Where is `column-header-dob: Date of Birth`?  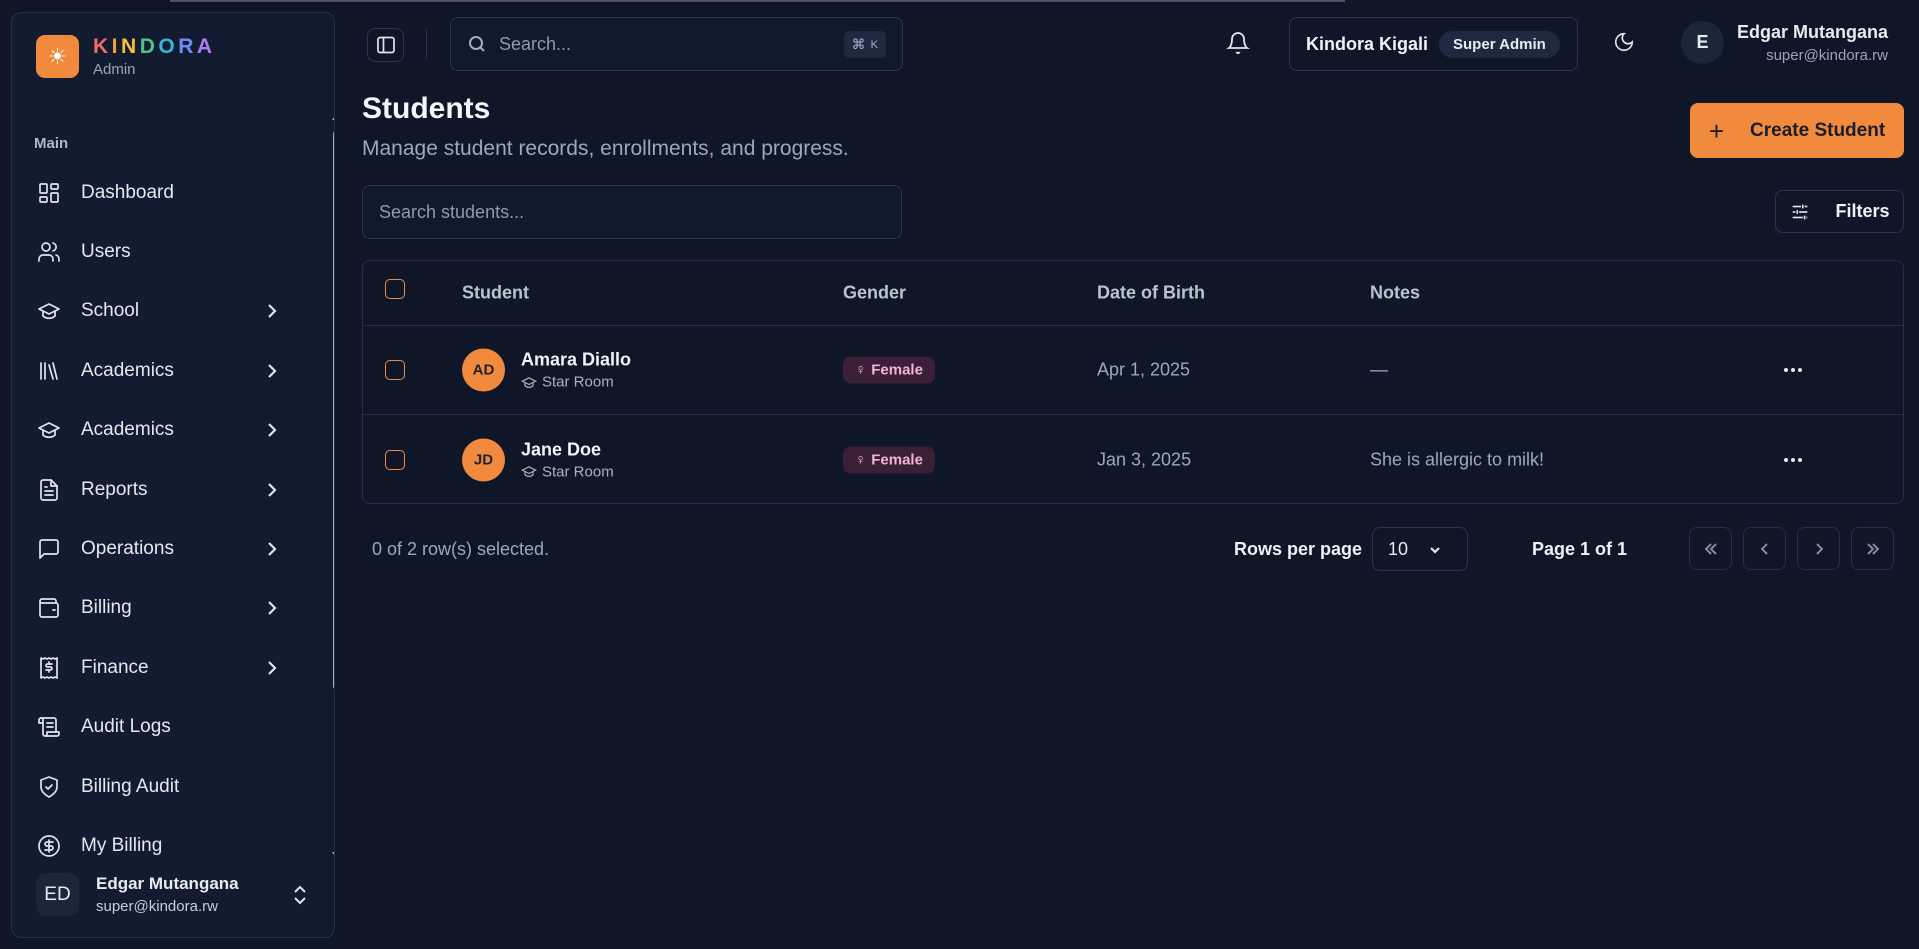 column-header-dob: Date of Birth is located at coordinates (1151, 293).